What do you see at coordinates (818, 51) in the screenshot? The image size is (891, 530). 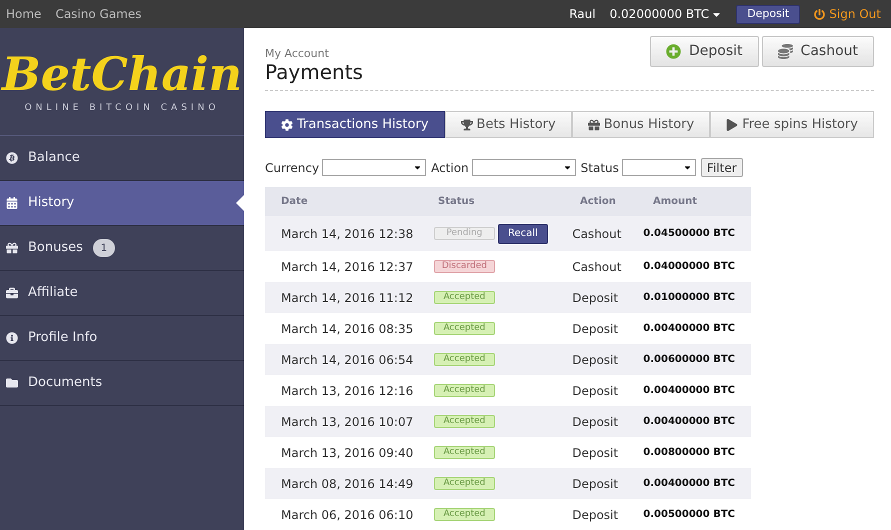 I see `cashout-button: Cashout` at bounding box center [818, 51].